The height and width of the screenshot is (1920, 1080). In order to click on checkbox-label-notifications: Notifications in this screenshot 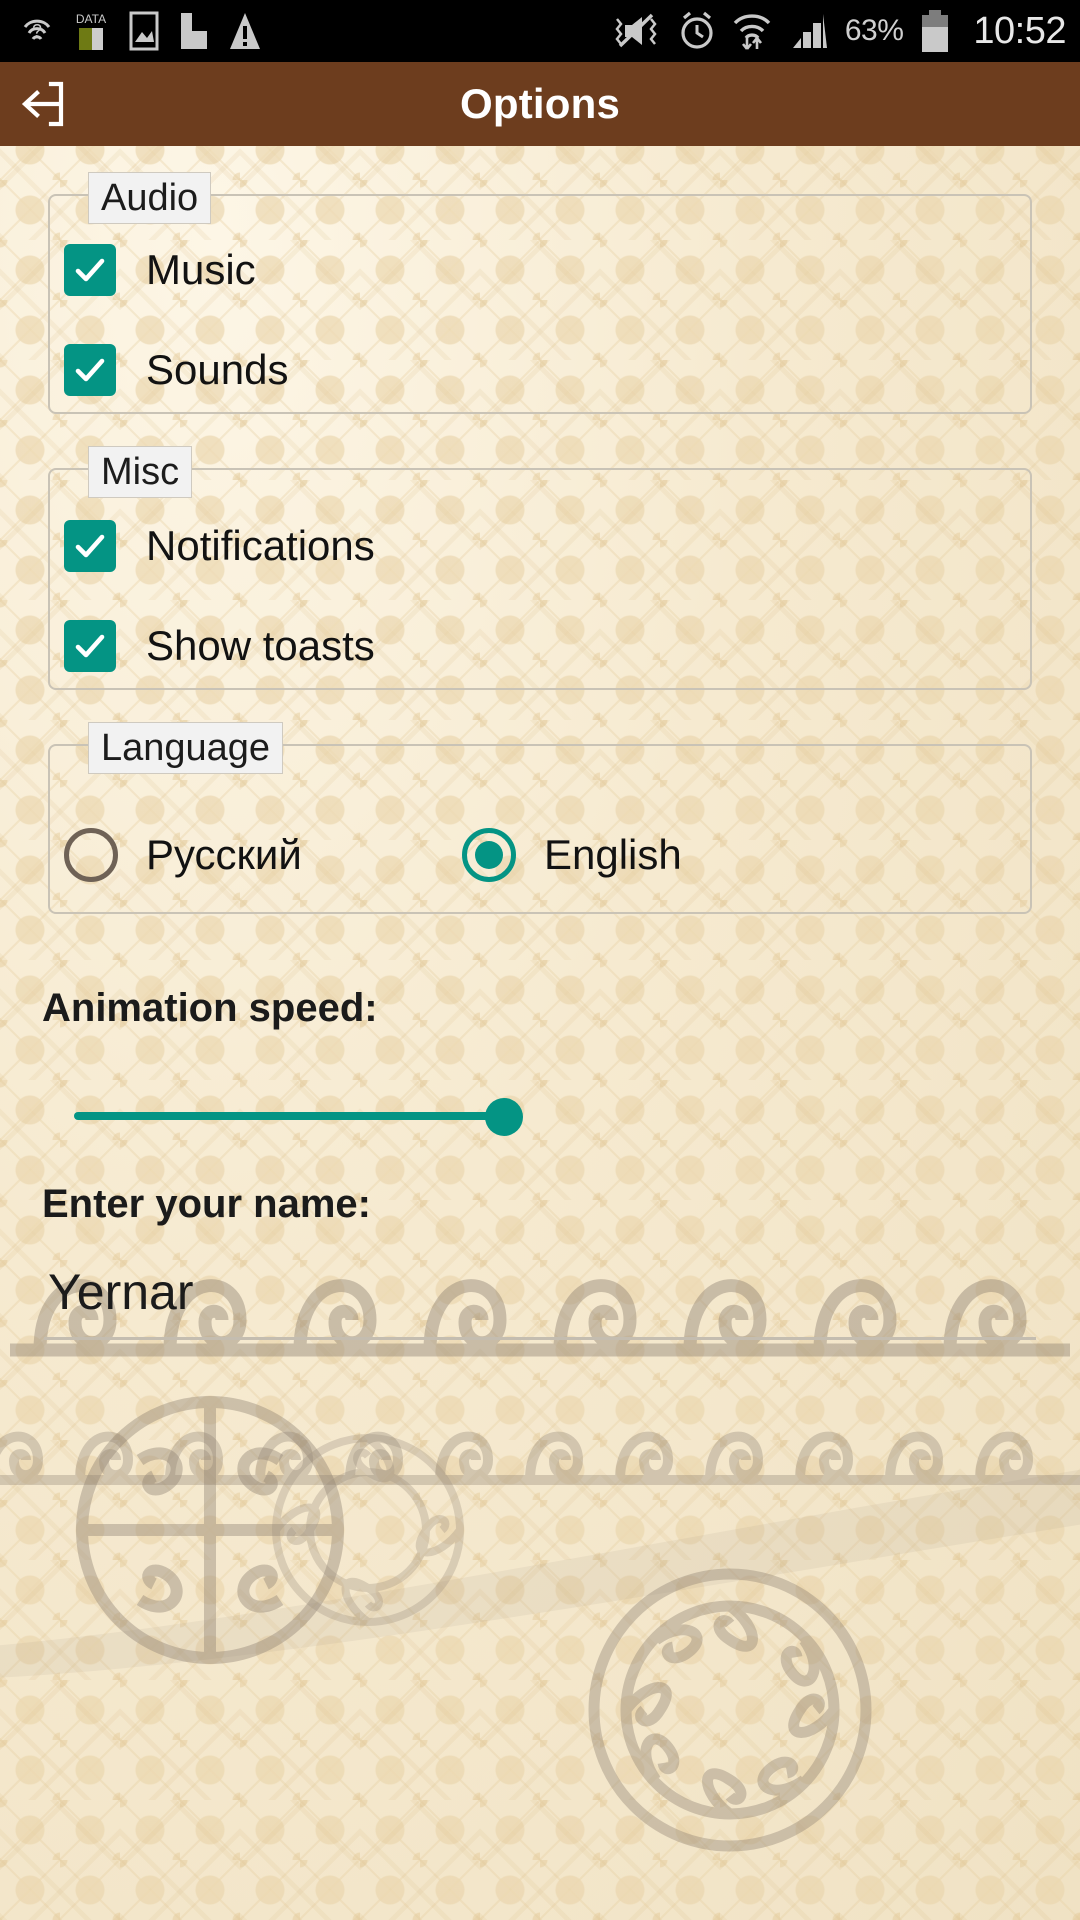, I will do `click(260, 545)`.